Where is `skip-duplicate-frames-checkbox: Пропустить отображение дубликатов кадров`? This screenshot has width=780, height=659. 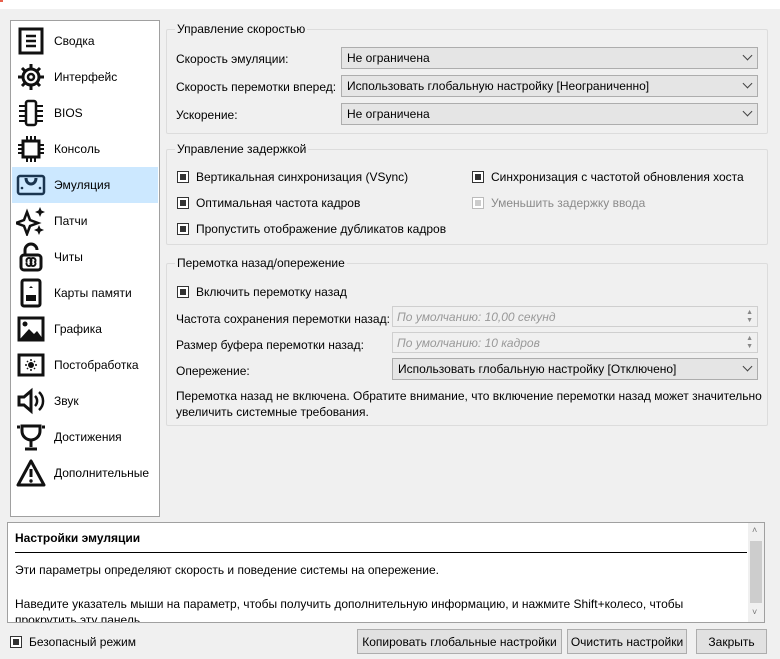 skip-duplicate-frames-checkbox: Пропустить отображение дубликатов кадров is located at coordinates (311, 229).